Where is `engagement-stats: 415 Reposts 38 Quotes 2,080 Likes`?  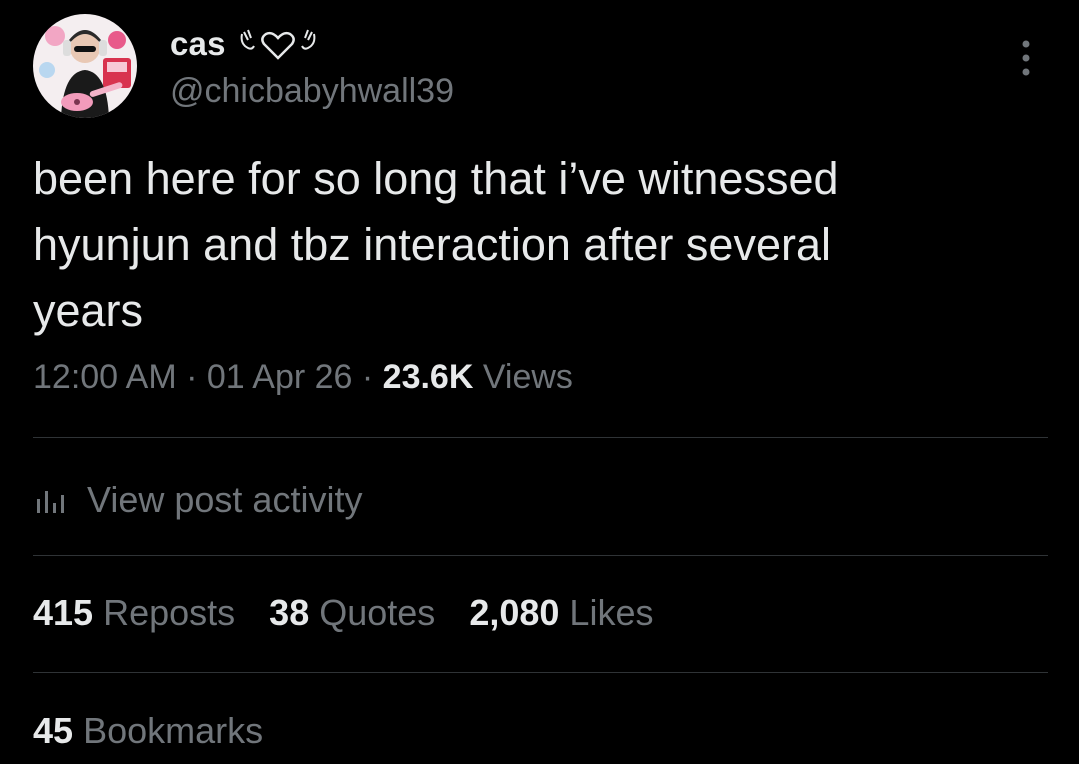
engagement-stats: 415 Reposts 38 Quotes 2,080 Likes is located at coordinates (360, 613).